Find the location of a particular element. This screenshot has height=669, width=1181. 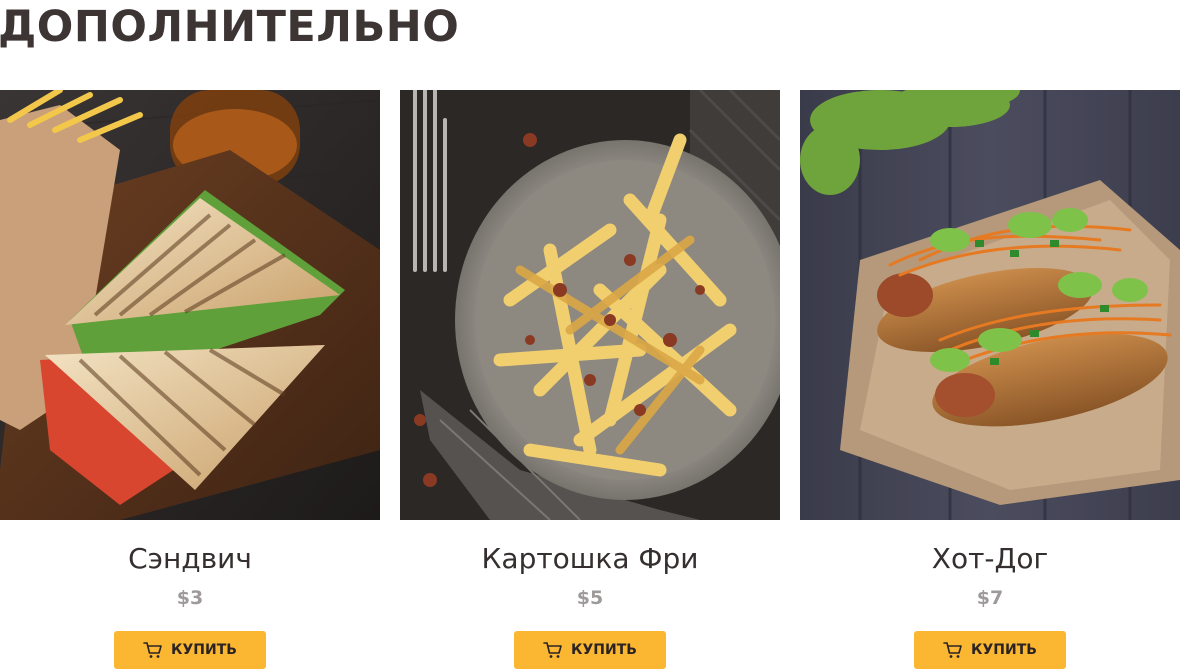

product-price: $3 is located at coordinates (190, 598).